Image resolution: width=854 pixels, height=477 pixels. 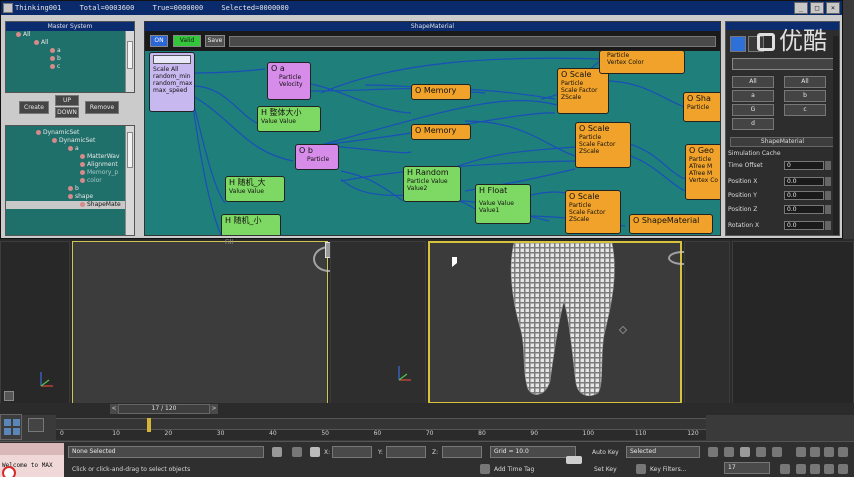 What do you see at coordinates (102, 107) in the screenshot?
I see `remove-button: Remove` at bounding box center [102, 107].